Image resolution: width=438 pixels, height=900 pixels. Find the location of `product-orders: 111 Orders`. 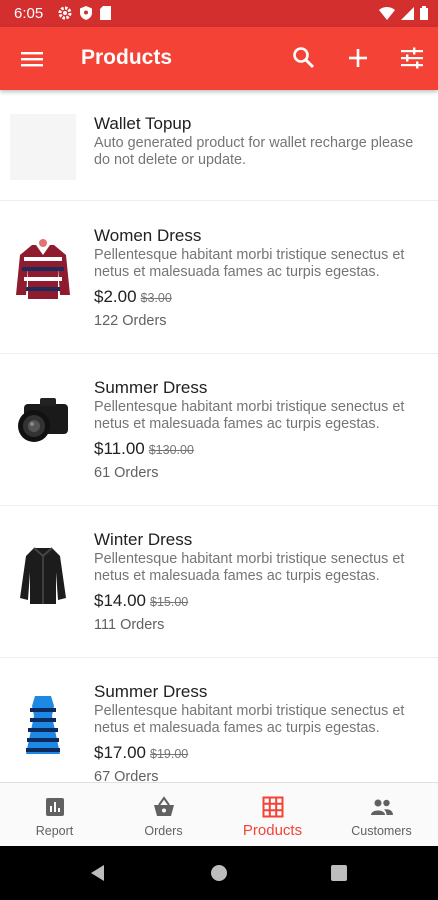

product-orders: 111 Orders is located at coordinates (129, 625).